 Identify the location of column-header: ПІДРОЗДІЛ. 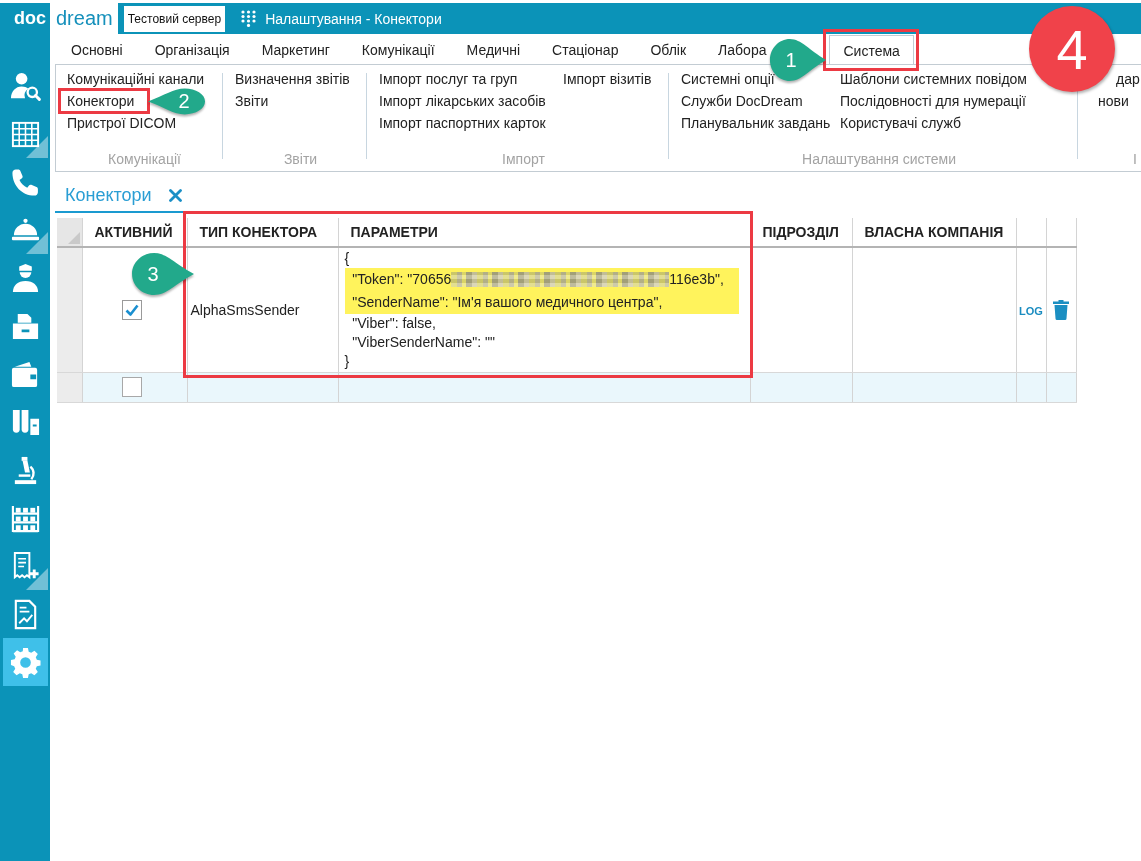
(801, 232).